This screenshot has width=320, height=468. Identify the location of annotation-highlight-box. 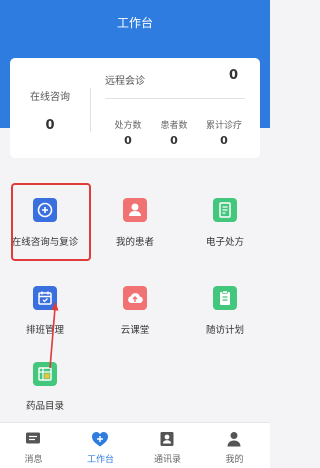
(51, 222).